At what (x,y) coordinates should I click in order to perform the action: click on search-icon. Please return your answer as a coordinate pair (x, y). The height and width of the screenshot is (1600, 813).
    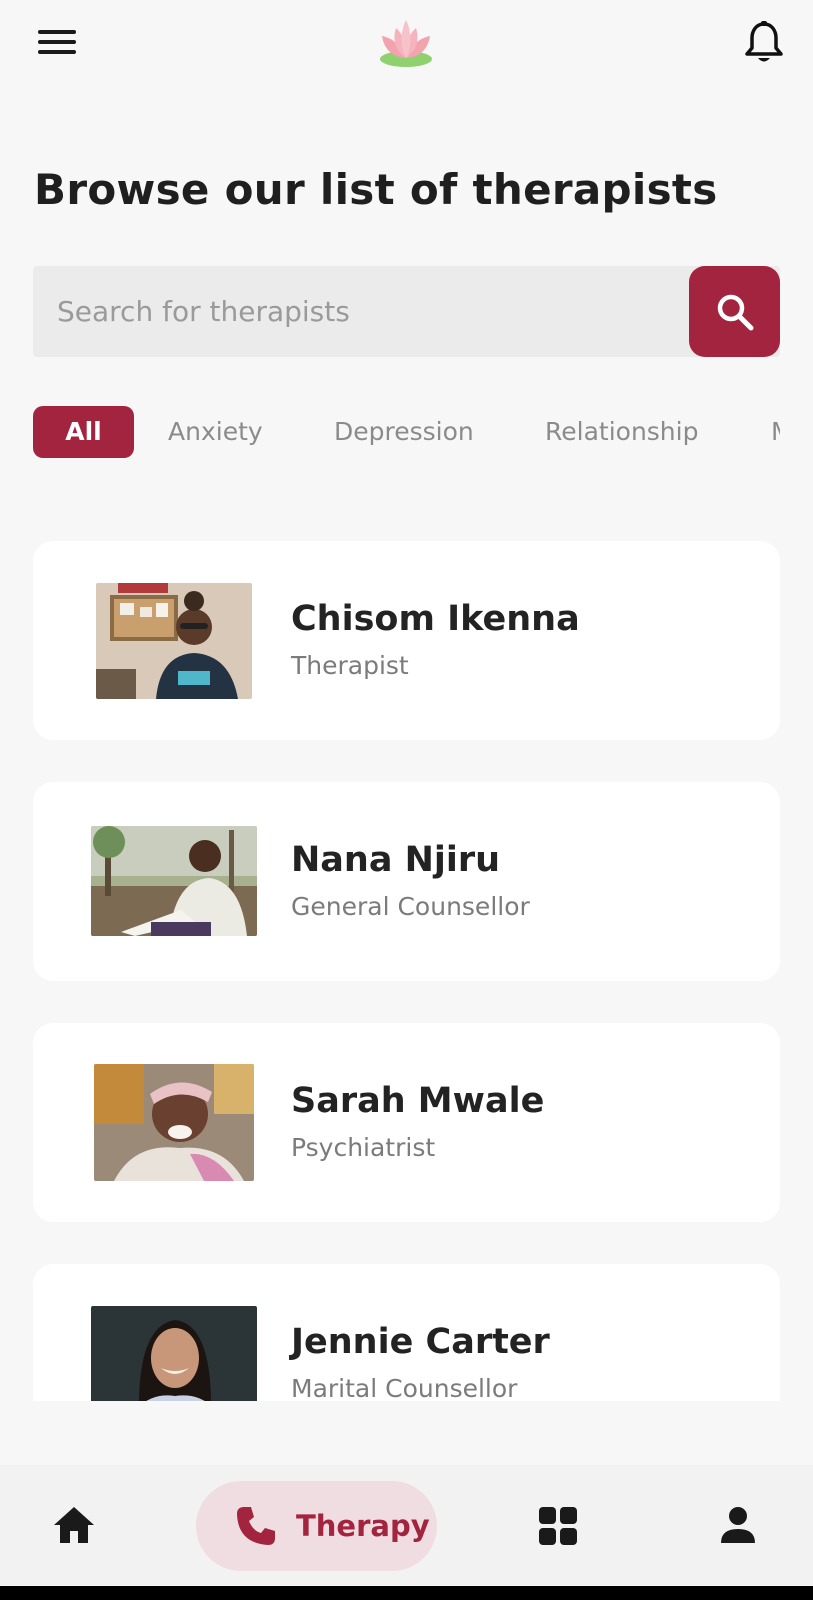
    Looking at the image, I should click on (735, 312).